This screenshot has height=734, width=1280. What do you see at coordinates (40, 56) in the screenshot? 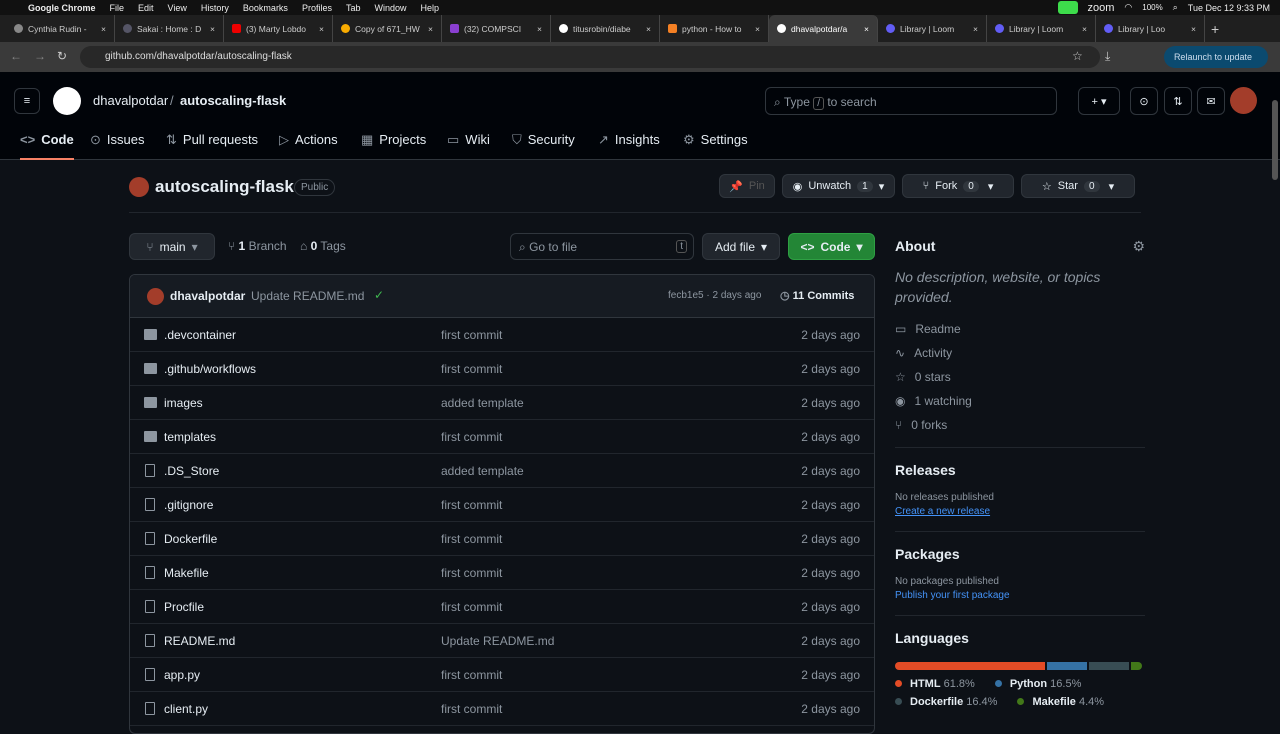
I see `forward-icon: →` at bounding box center [40, 56].